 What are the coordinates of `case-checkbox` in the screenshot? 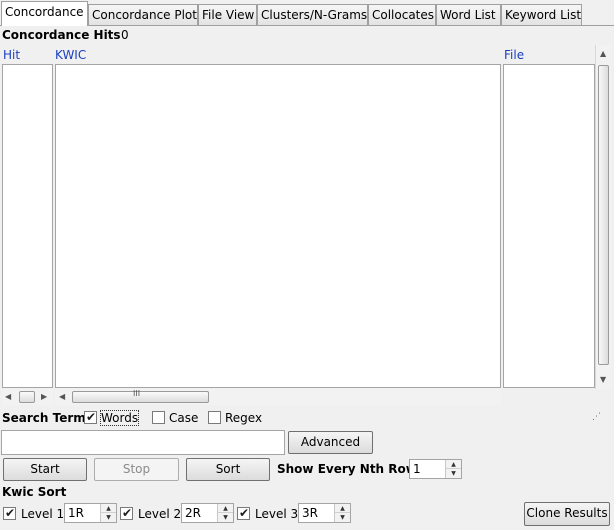 It's located at (158, 417).